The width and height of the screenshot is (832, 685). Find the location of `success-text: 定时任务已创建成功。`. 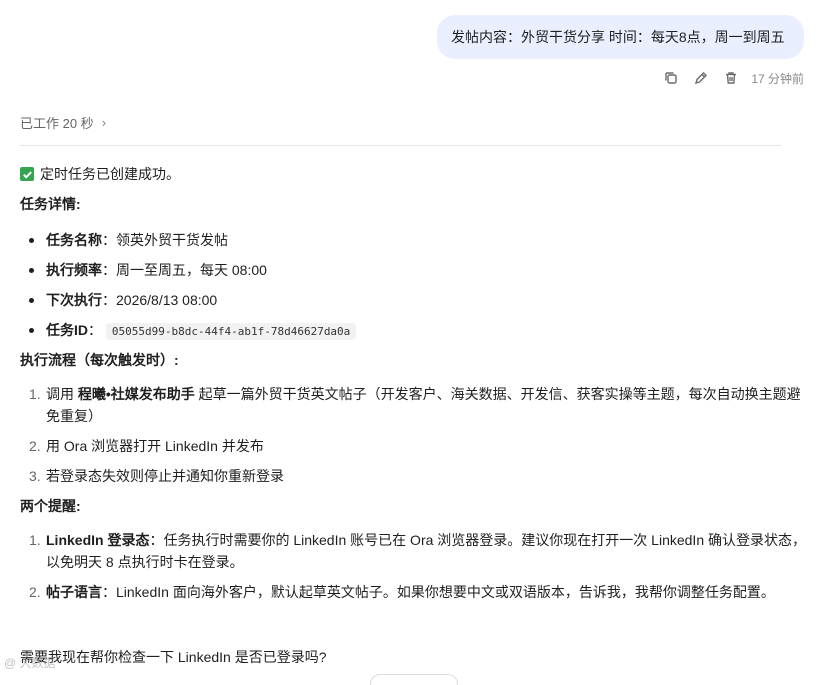

success-text: 定时任务已创建成功。 is located at coordinates (110, 174).